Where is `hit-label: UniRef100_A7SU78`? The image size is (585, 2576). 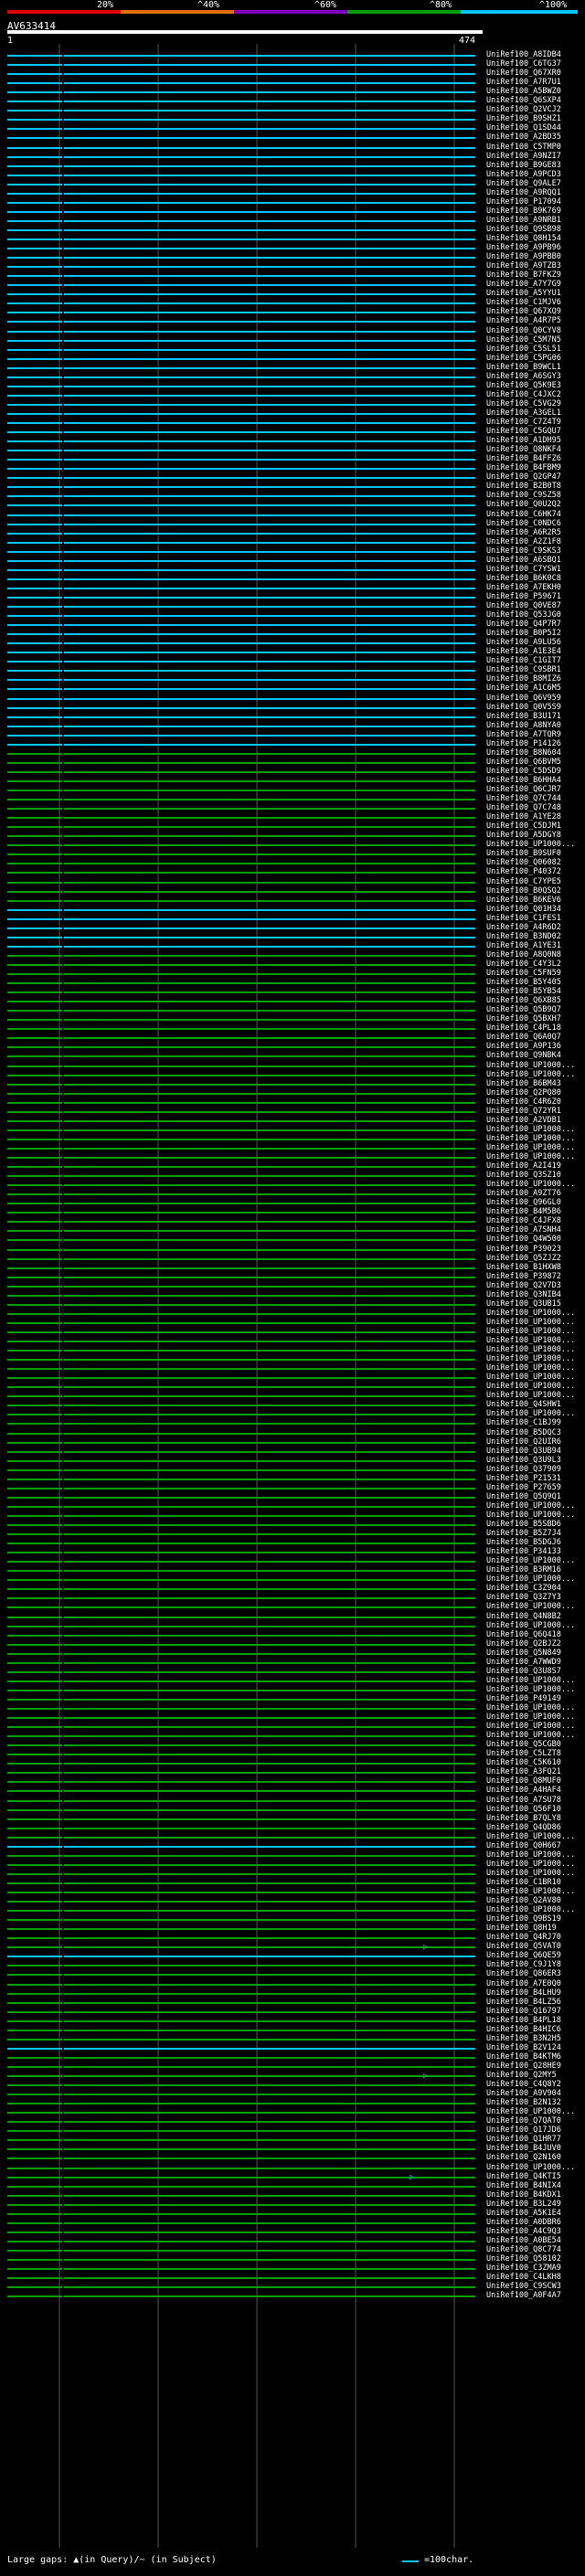 hit-label: UniRef100_A7SU78 is located at coordinates (523, 1800).